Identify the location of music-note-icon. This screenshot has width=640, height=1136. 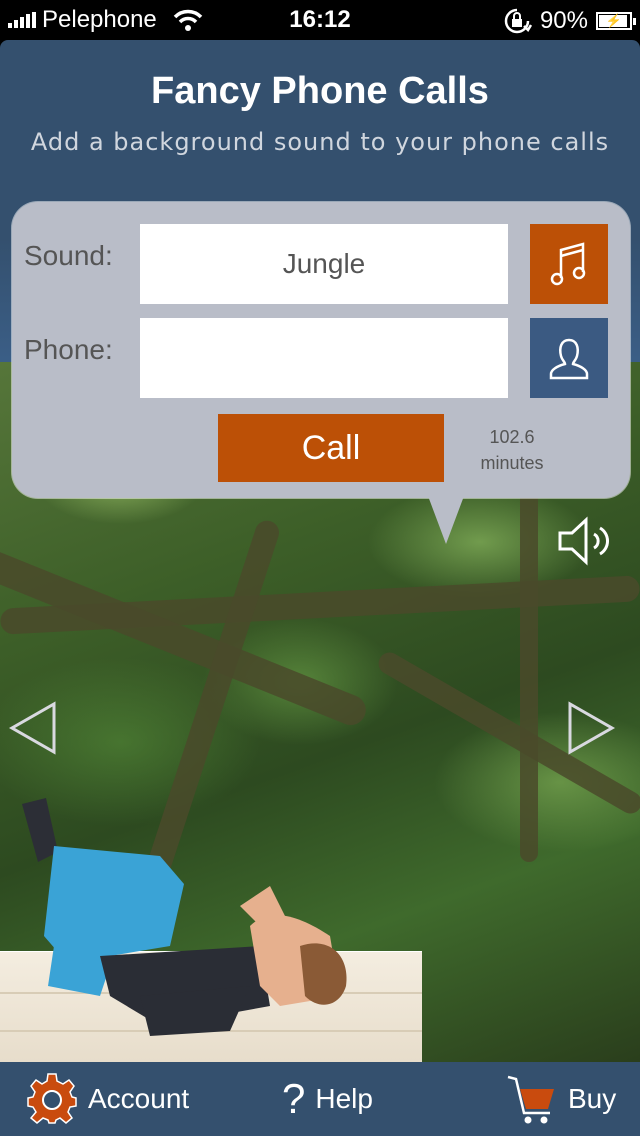
(568, 264).